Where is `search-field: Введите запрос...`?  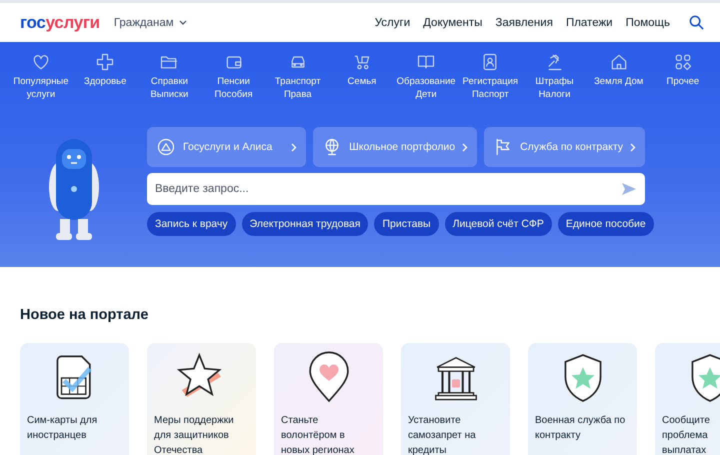
search-field: Введите запрос... is located at coordinates (396, 189).